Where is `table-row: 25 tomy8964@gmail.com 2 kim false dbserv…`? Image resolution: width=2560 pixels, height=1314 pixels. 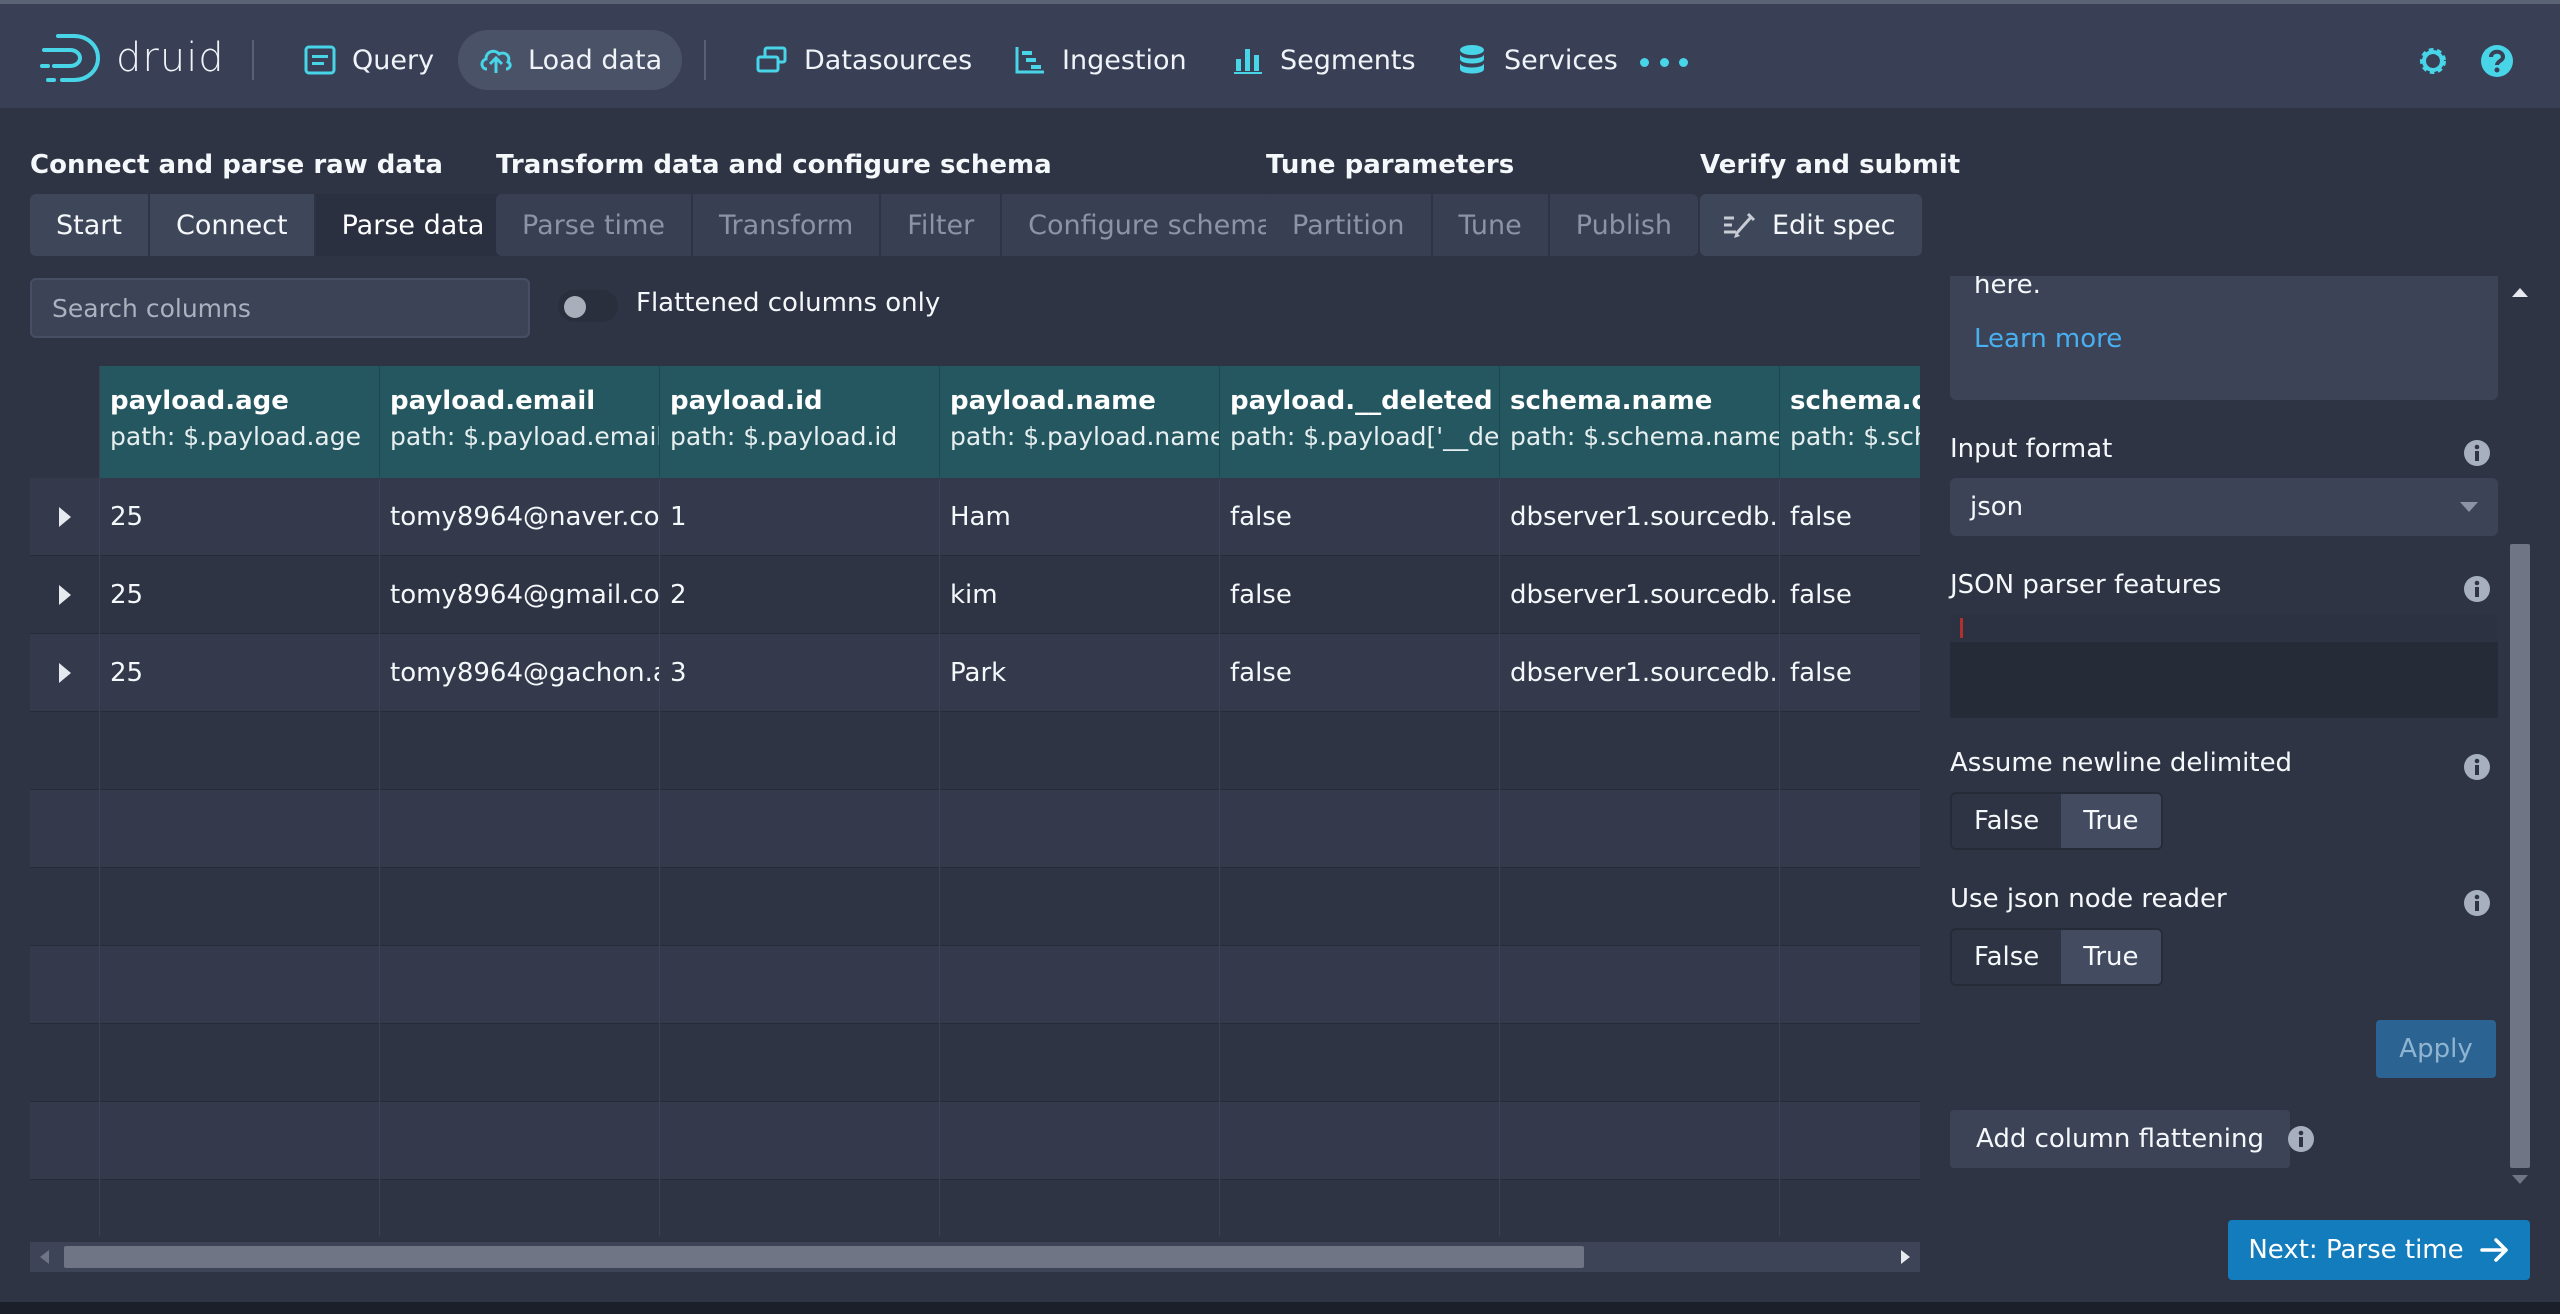
table-row: 25 tomy8964@gmail.com 2 kim false dbserv… is located at coordinates (975, 595).